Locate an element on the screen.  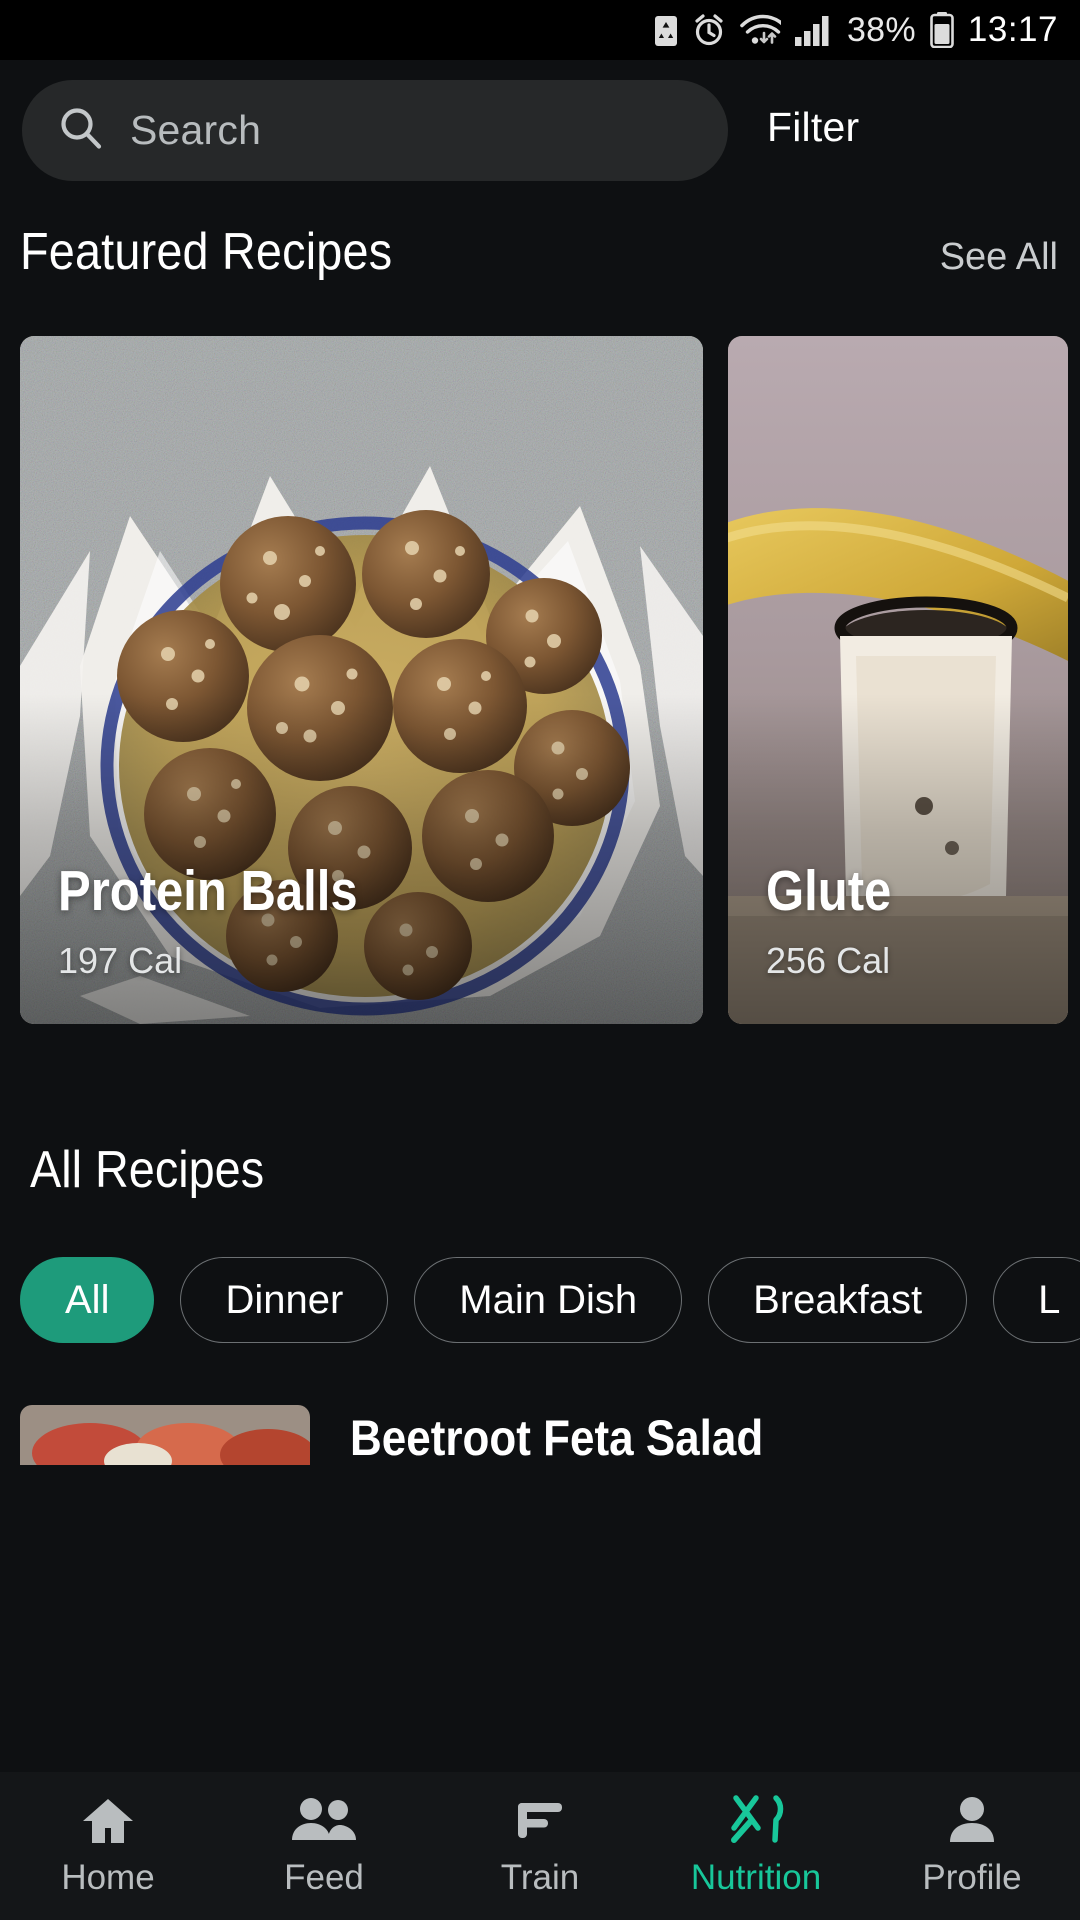
search-row: Search Filter is located at coordinates (540, 135).